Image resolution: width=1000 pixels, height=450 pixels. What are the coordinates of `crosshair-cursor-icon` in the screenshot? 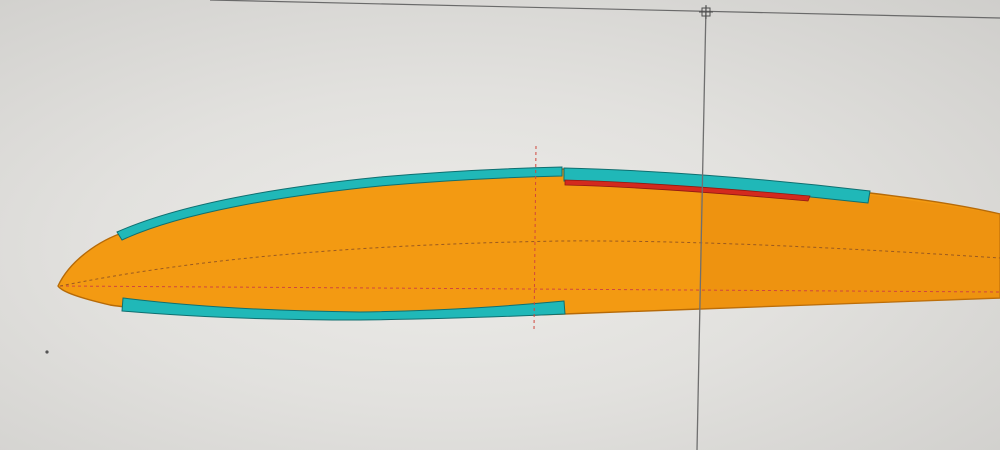 It's located at (706, 12).